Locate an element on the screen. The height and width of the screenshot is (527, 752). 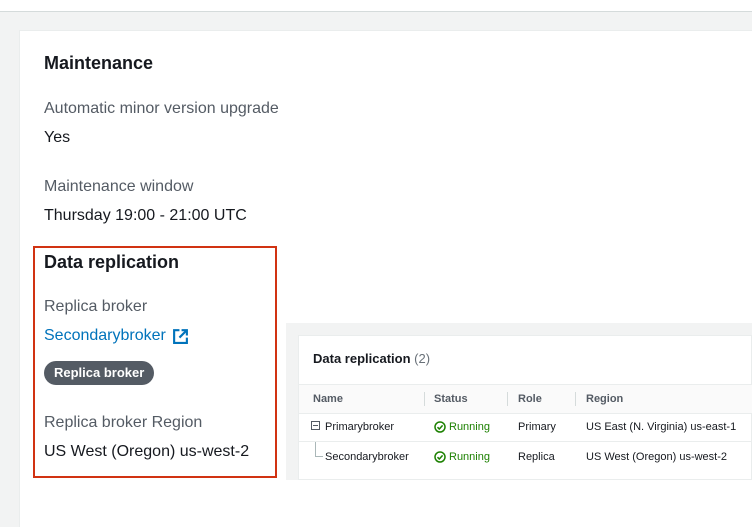
panel-title: Data replication (2) is located at coordinates (371, 358).